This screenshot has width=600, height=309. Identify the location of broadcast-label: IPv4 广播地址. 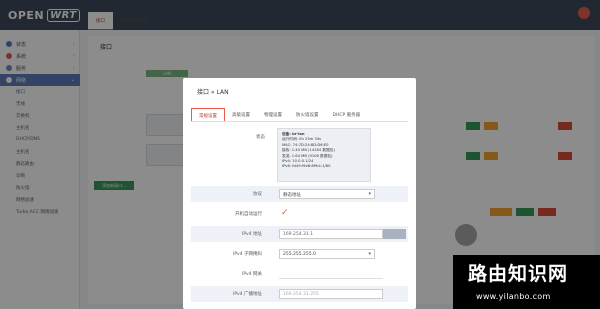
(247, 294).